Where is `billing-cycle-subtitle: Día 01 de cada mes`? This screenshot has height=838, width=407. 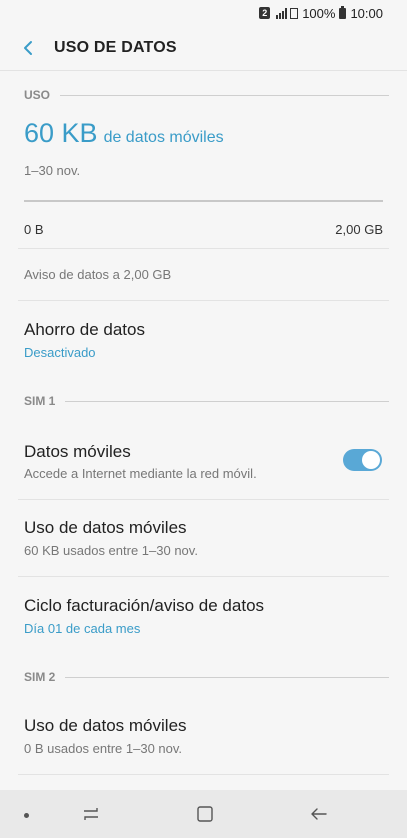 billing-cycle-subtitle: Día 01 de cada mes is located at coordinates (82, 628).